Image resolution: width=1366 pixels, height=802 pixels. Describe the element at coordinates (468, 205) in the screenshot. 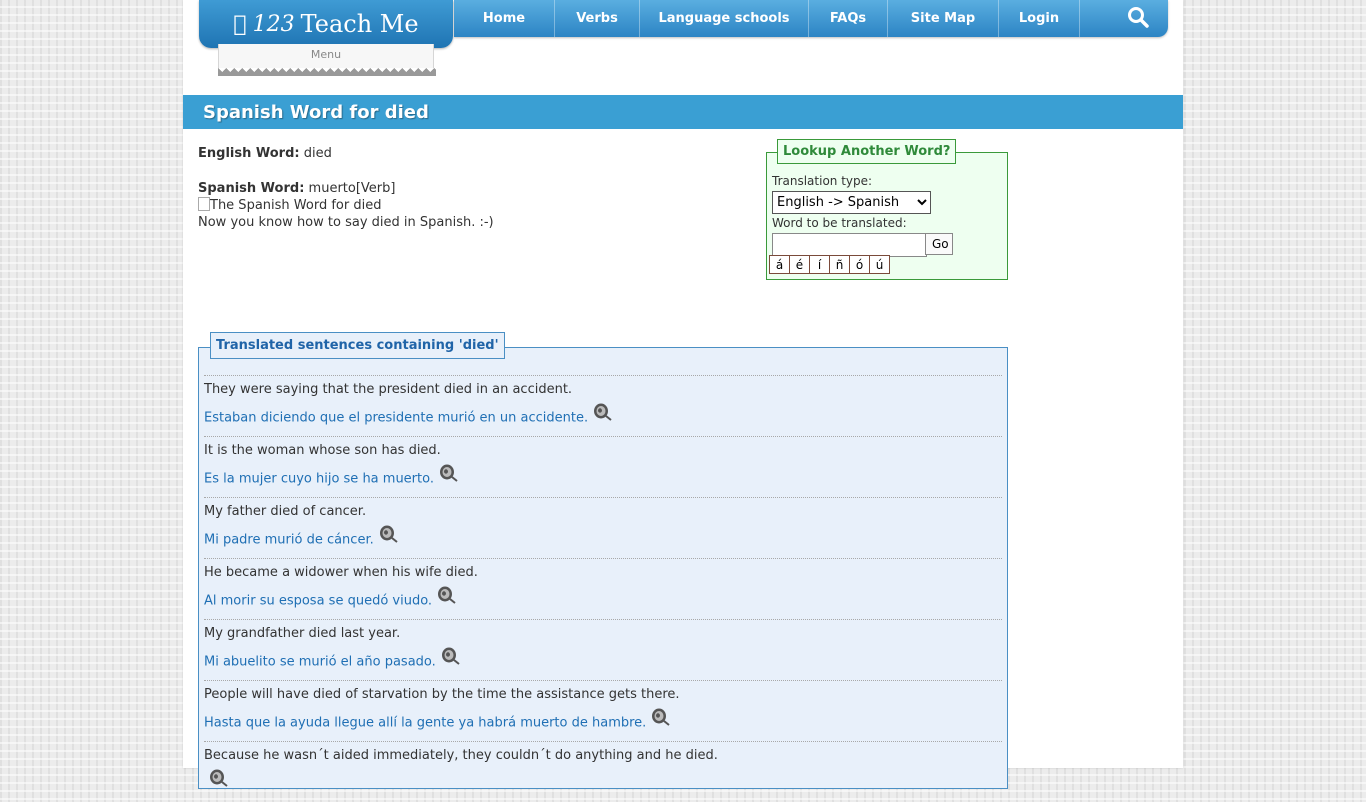

I see `word-image-broken: The Spanish Word for died` at that location.